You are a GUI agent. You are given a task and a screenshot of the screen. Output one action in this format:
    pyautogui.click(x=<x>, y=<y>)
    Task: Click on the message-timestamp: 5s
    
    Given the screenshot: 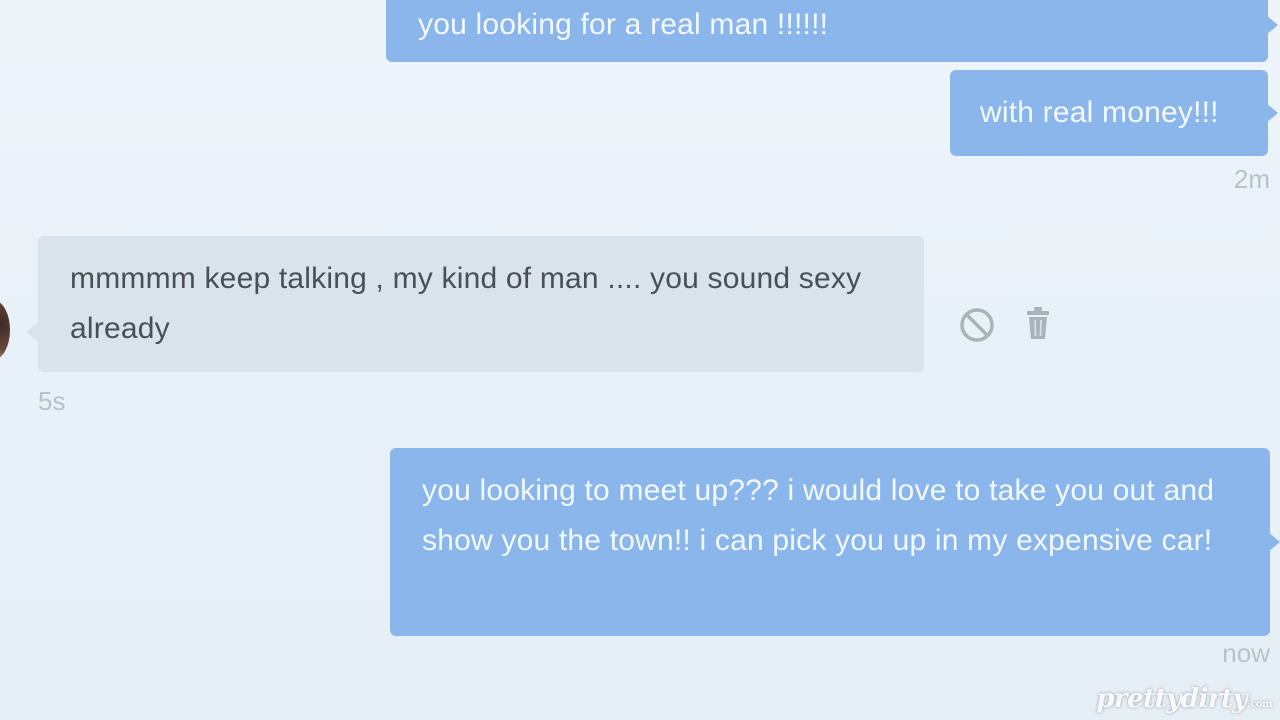 What is the action you would take?
    pyautogui.click(x=52, y=401)
    